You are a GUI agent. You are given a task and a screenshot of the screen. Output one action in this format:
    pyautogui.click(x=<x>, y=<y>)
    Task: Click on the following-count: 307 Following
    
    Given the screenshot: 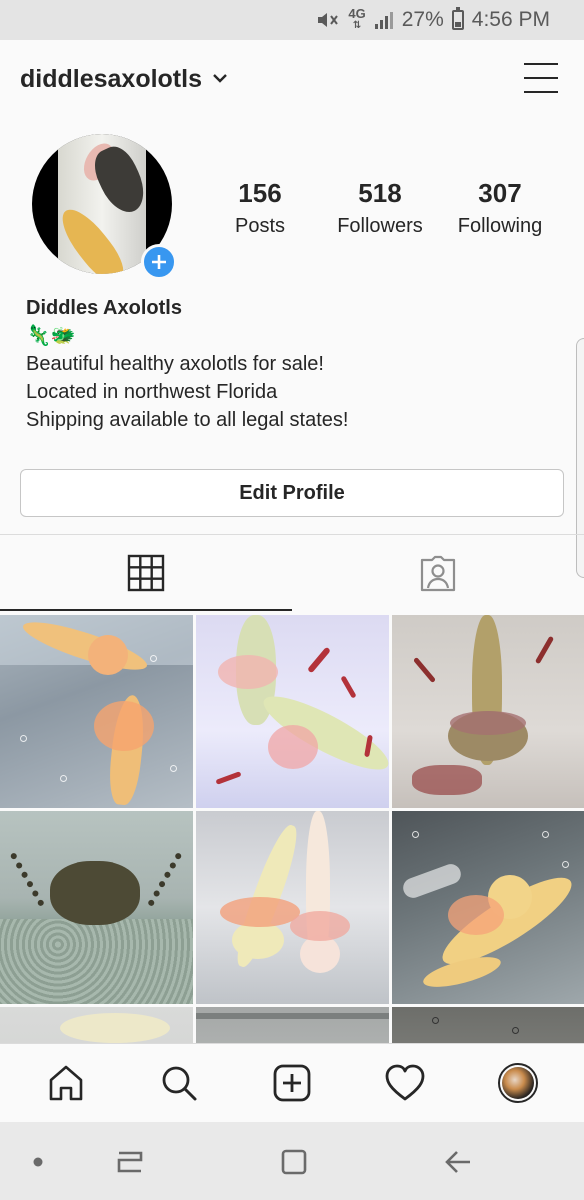 What is the action you would take?
    pyautogui.click(x=500, y=208)
    